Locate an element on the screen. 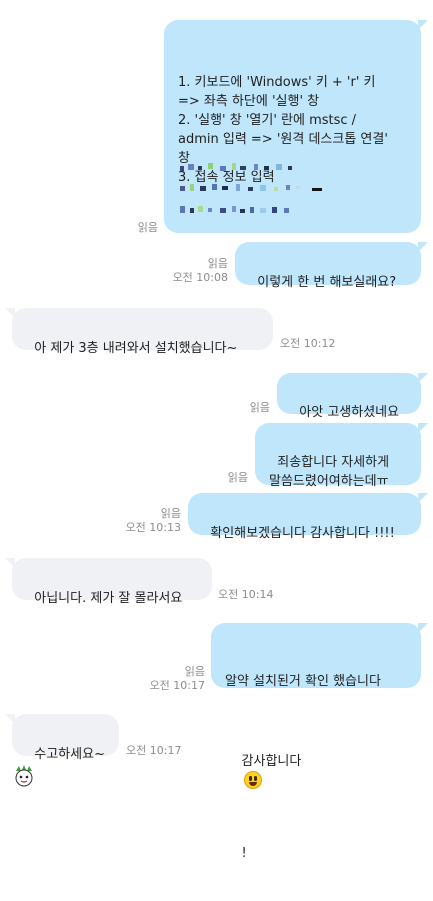 The width and height of the screenshot is (433, 901). timestamp: 오전 10:12 is located at coordinates (308, 343).